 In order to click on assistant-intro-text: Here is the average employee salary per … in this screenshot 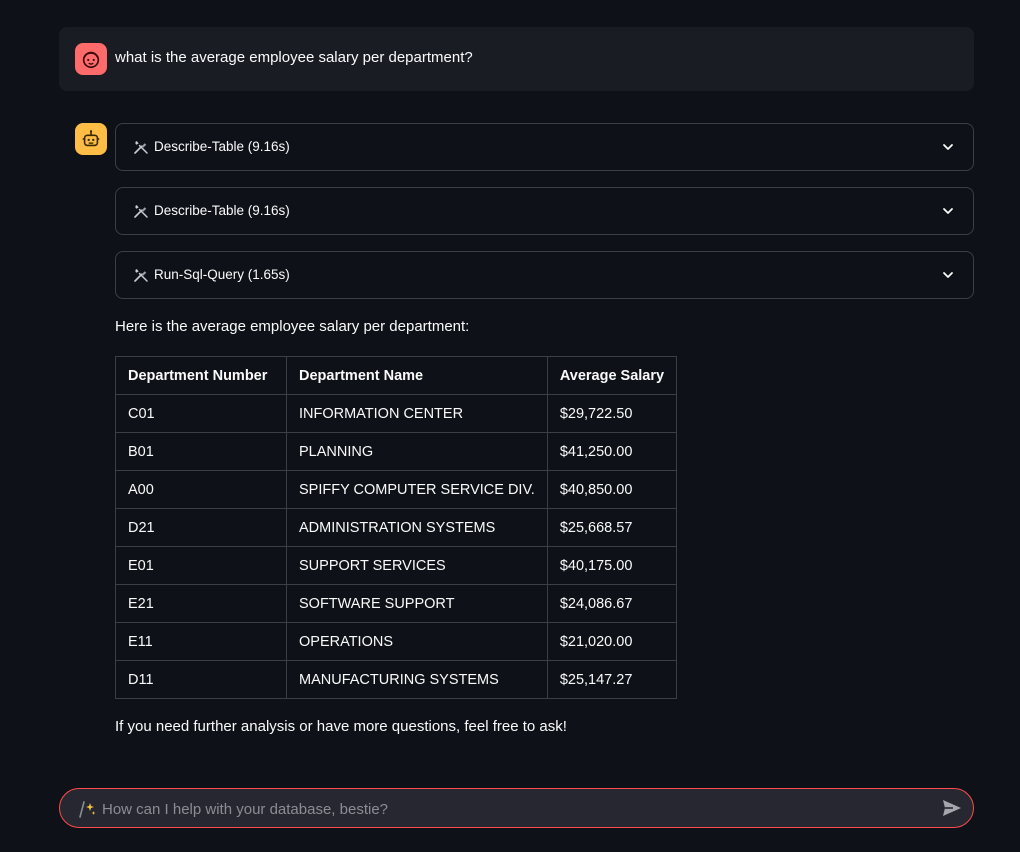, I will do `click(292, 326)`.